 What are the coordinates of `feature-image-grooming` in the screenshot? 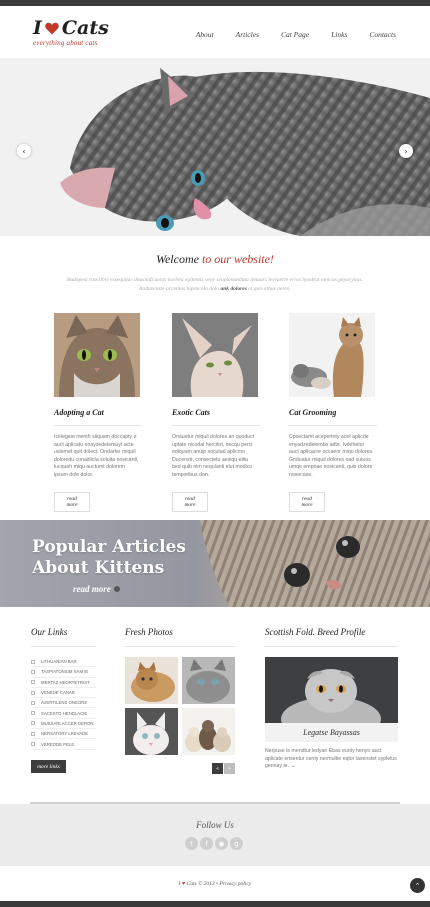 It's located at (332, 355).